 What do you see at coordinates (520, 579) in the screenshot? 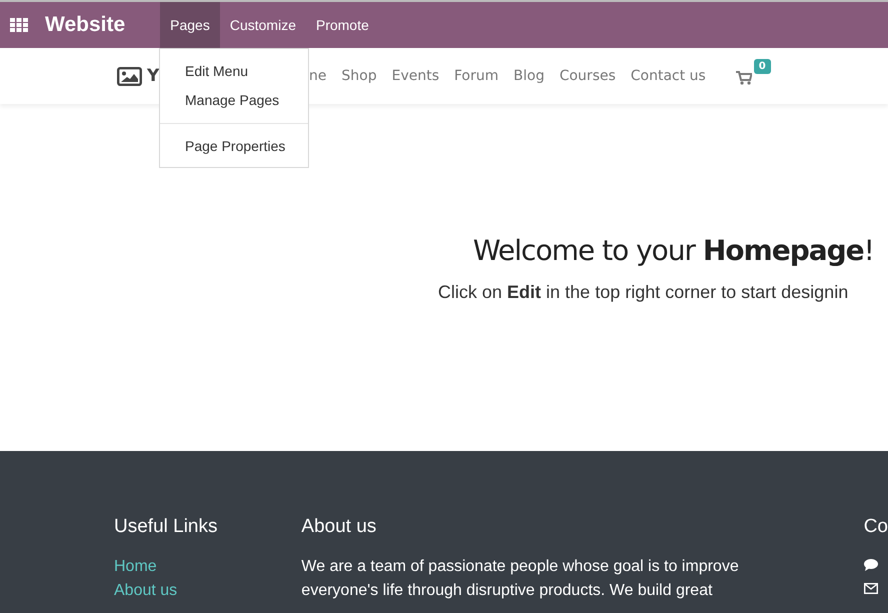
I see `about-text: We are a team of passionate people whose goal is to improve everyone's life through disruptive products. We build great` at bounding box center [520, 579].